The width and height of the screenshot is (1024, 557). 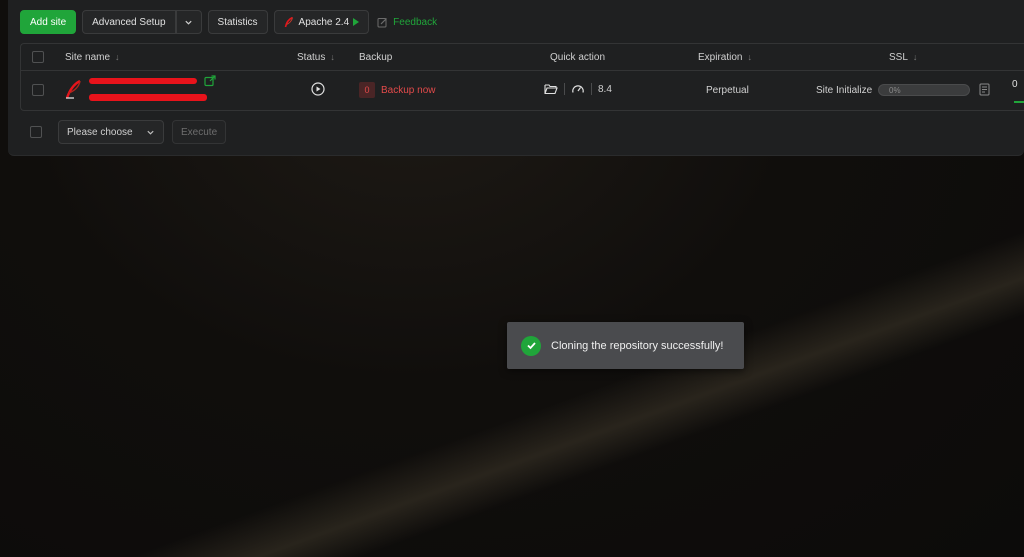 I want to click on quick-action-cell: 8.4, so click(x=578, y=89).